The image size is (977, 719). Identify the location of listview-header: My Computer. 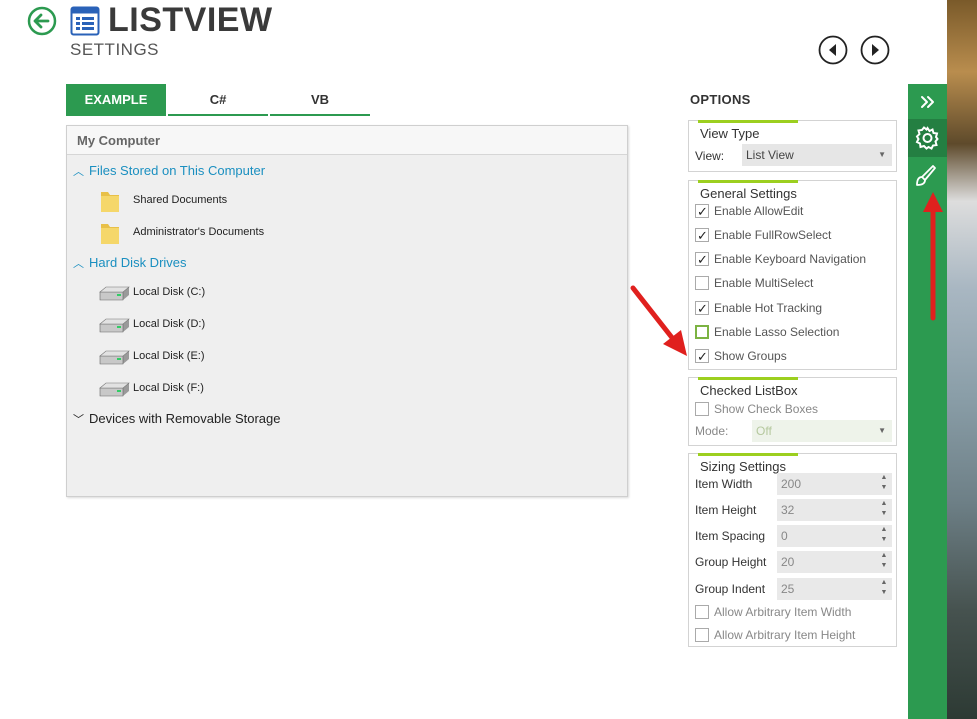
(347, 140).